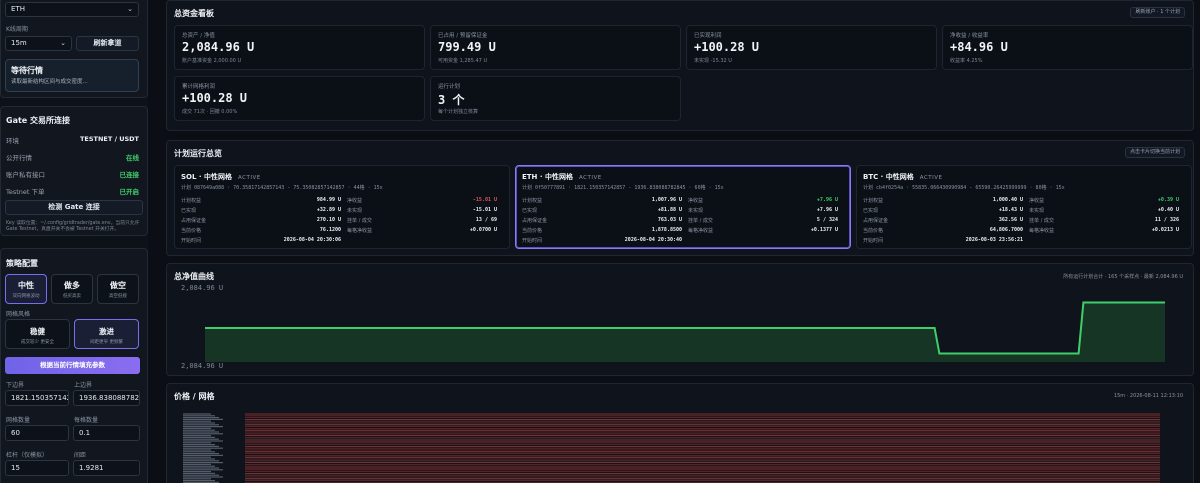  I want to click on symbol-select: ETH ⌄, so click(72, 9).